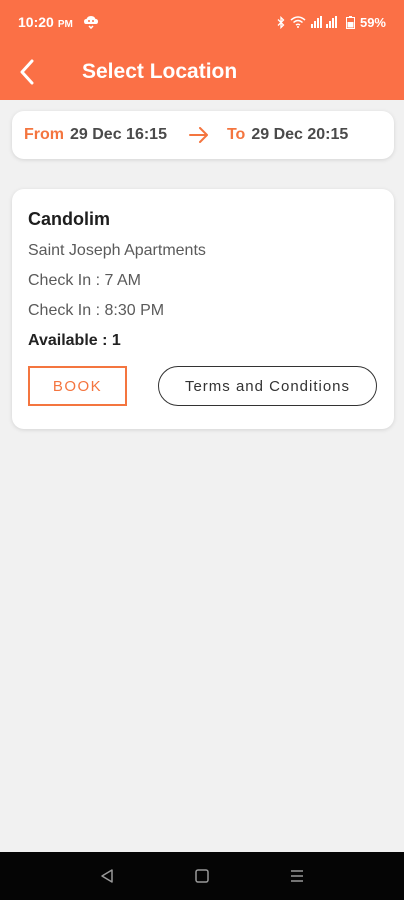 Image resolution: width=404 pixels, height=900 pixels. Describe the element at coordinates (90, 22) in the screenshot. I see `app-notification-icon` at that location.